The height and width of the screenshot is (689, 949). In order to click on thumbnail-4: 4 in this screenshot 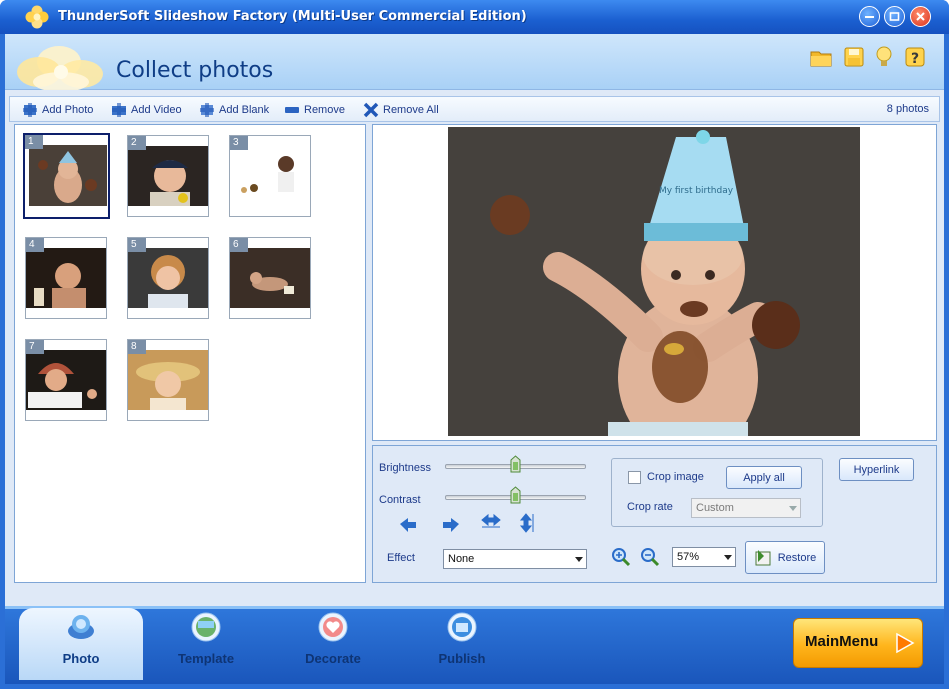, I will do `click(66, 278)`.